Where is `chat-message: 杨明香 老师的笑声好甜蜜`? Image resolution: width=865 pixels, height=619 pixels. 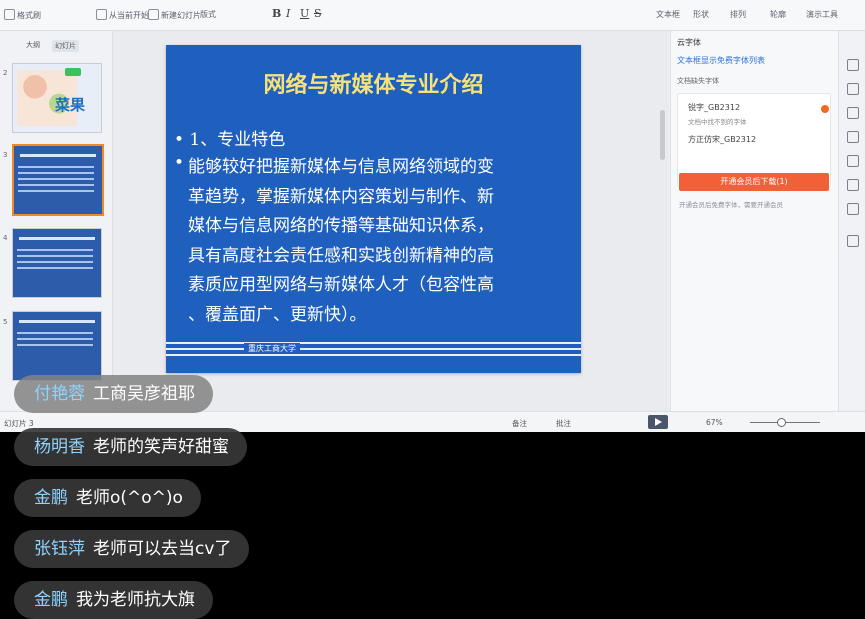 chat-message: 杨明香 老师的笑声好甜蜜 is located at coordinates (130, 447).